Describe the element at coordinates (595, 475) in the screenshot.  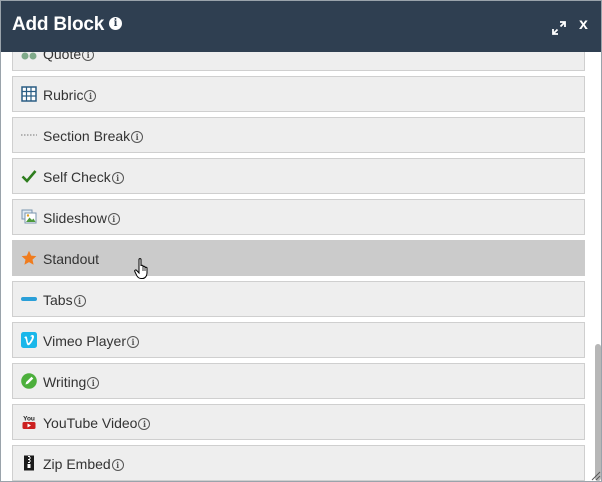
I see `resize-grip-icon` at that location.